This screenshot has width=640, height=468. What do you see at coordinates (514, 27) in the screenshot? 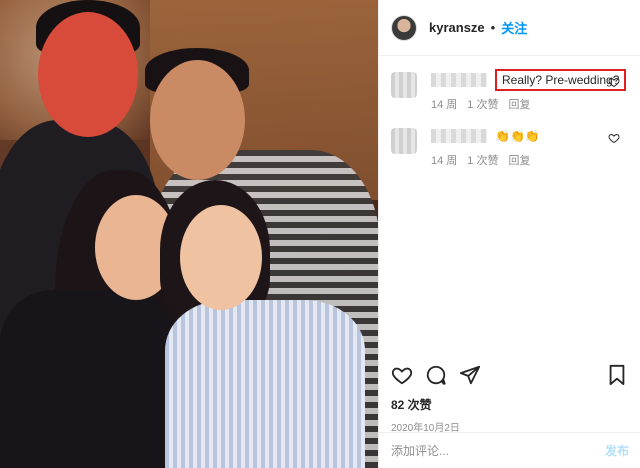
I see `follow-button: 关注` at bounding box center [514, 27].